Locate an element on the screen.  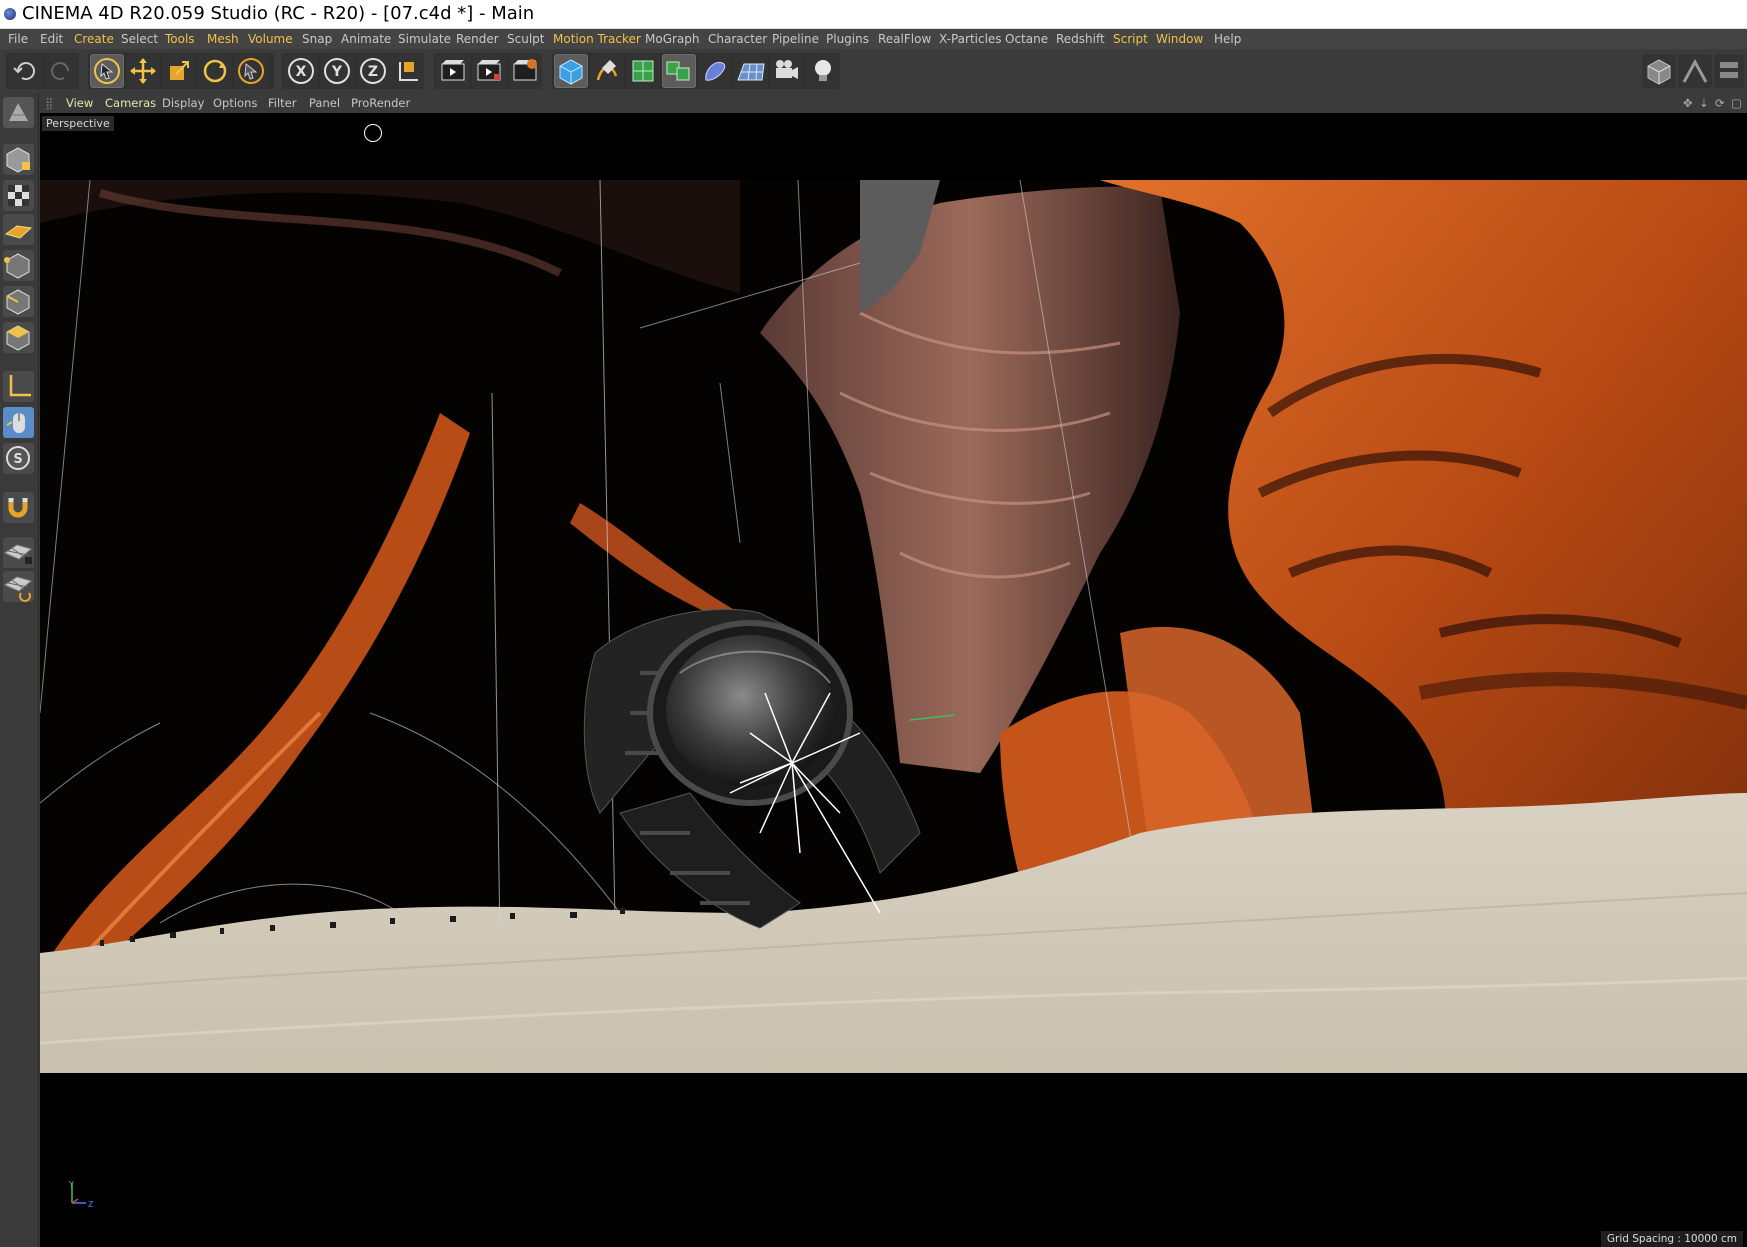
menu-tools: Tools is located at coordinates (180, 39).